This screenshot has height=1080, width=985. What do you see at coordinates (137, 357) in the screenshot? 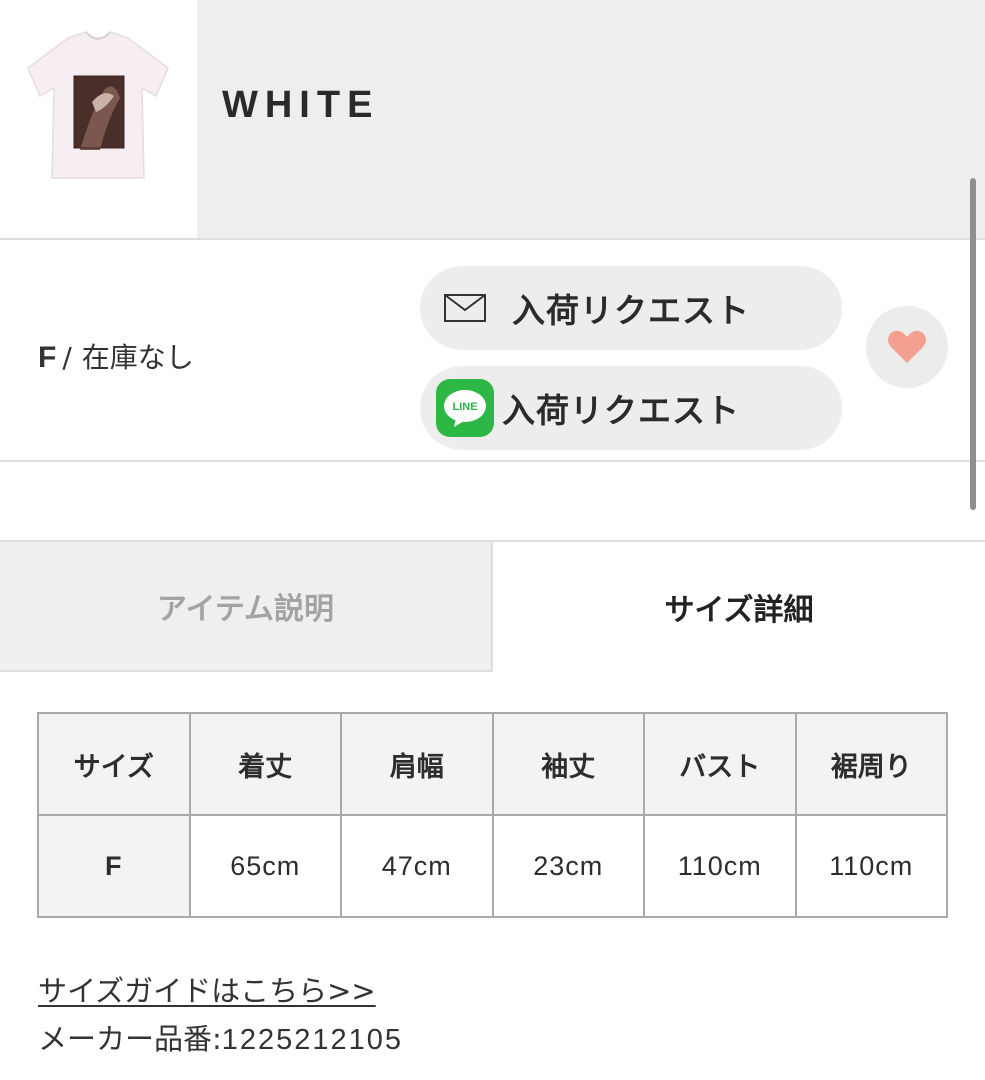
I see `stock-status: 在庫なし` at bounding box center [137, 357].